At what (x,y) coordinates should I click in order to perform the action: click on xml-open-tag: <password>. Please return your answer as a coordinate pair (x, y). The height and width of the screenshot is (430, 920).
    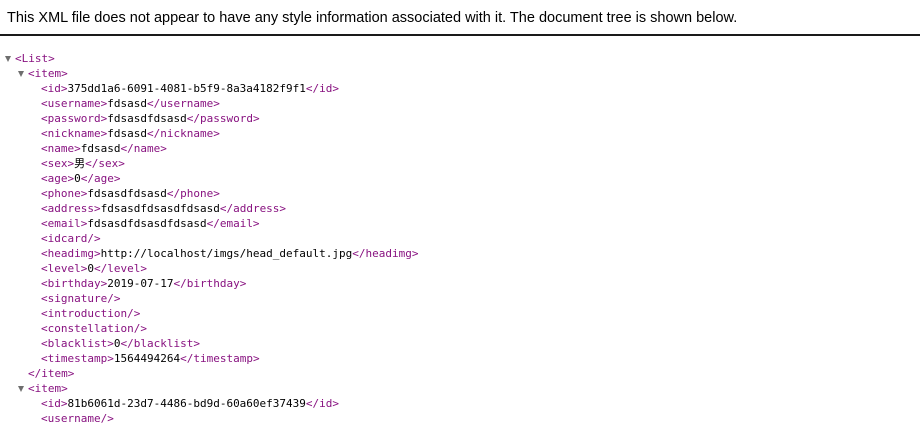
    Looking at the image, I should click on (74, 118).